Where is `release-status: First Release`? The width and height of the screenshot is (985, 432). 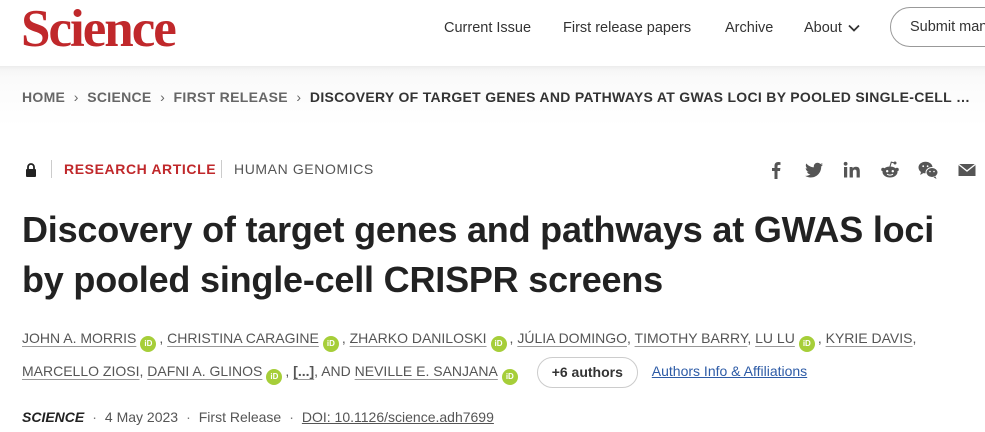
release-status: First Release is located at coordinates (240, 417).